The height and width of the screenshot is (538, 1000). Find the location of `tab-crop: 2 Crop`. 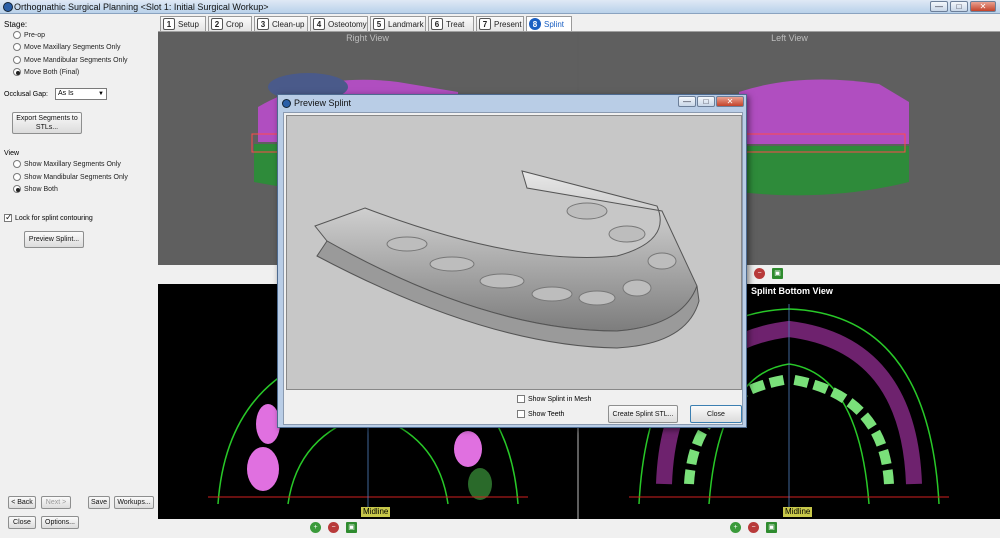

tab-crop: 2 Crop is located at coordinates (230, 23).